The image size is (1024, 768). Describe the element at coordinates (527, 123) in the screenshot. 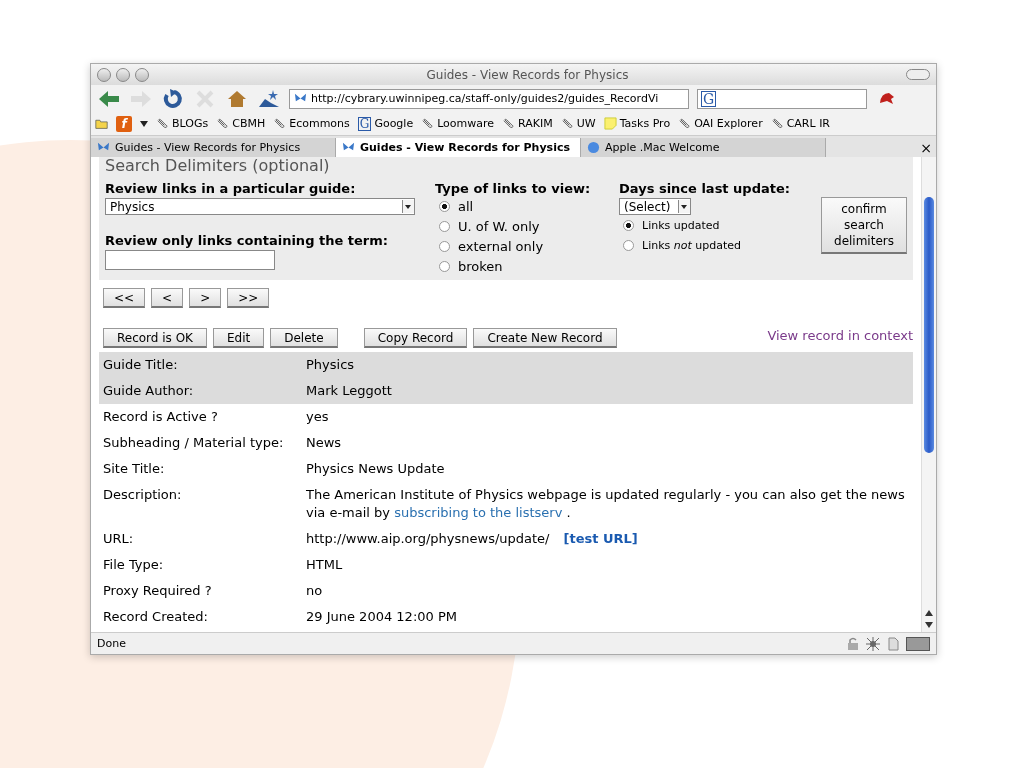

I see `bookmark-link: RAKIM` at that location.